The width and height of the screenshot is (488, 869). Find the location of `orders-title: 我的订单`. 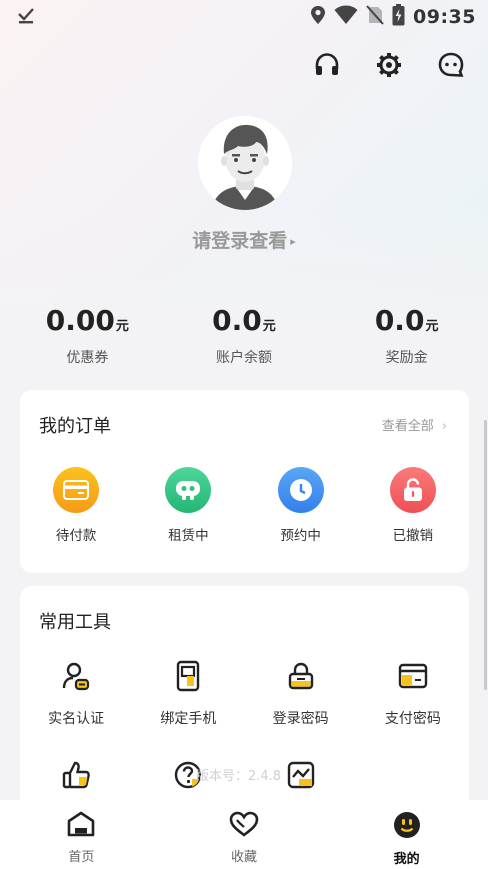

orders-title: 我的订单 is located at coordinates (75, 426).